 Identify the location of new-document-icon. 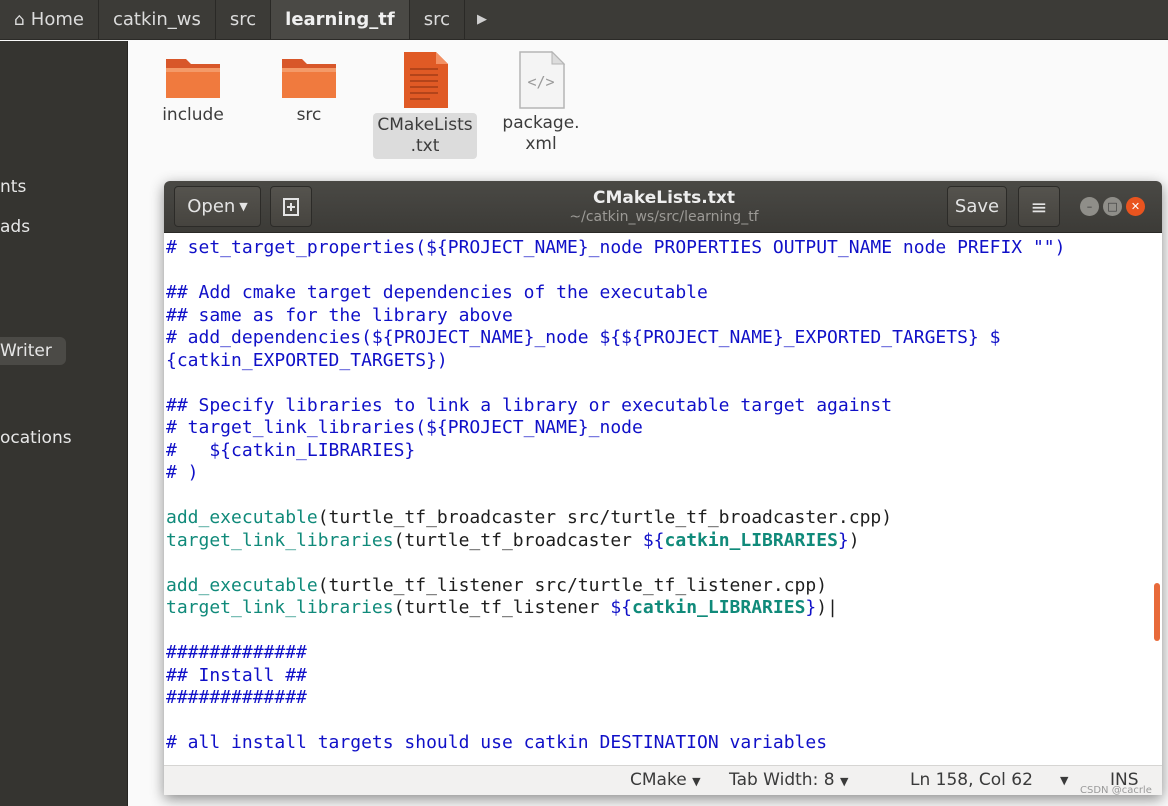
(291, 206).